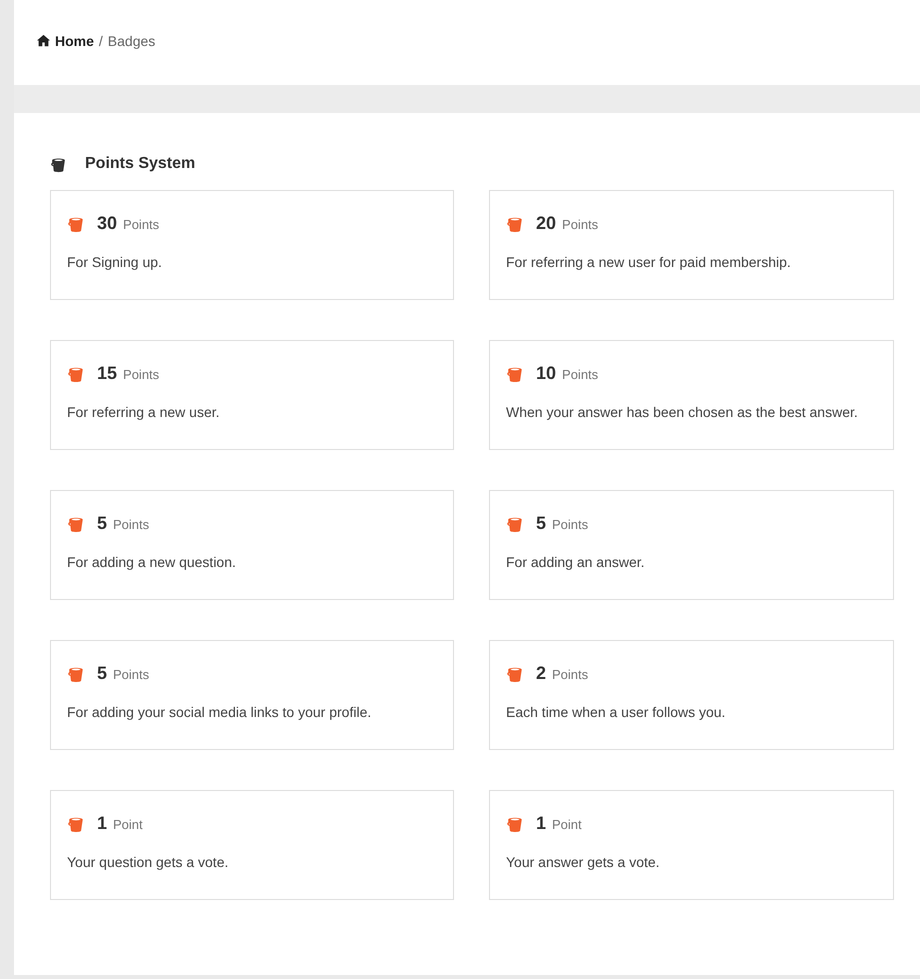 This screenshot has width=920, height=979. What do you see at coordinates (140, 164) in the screenshot?
I see `section-title: Points System` at bounding box center [140, 164].